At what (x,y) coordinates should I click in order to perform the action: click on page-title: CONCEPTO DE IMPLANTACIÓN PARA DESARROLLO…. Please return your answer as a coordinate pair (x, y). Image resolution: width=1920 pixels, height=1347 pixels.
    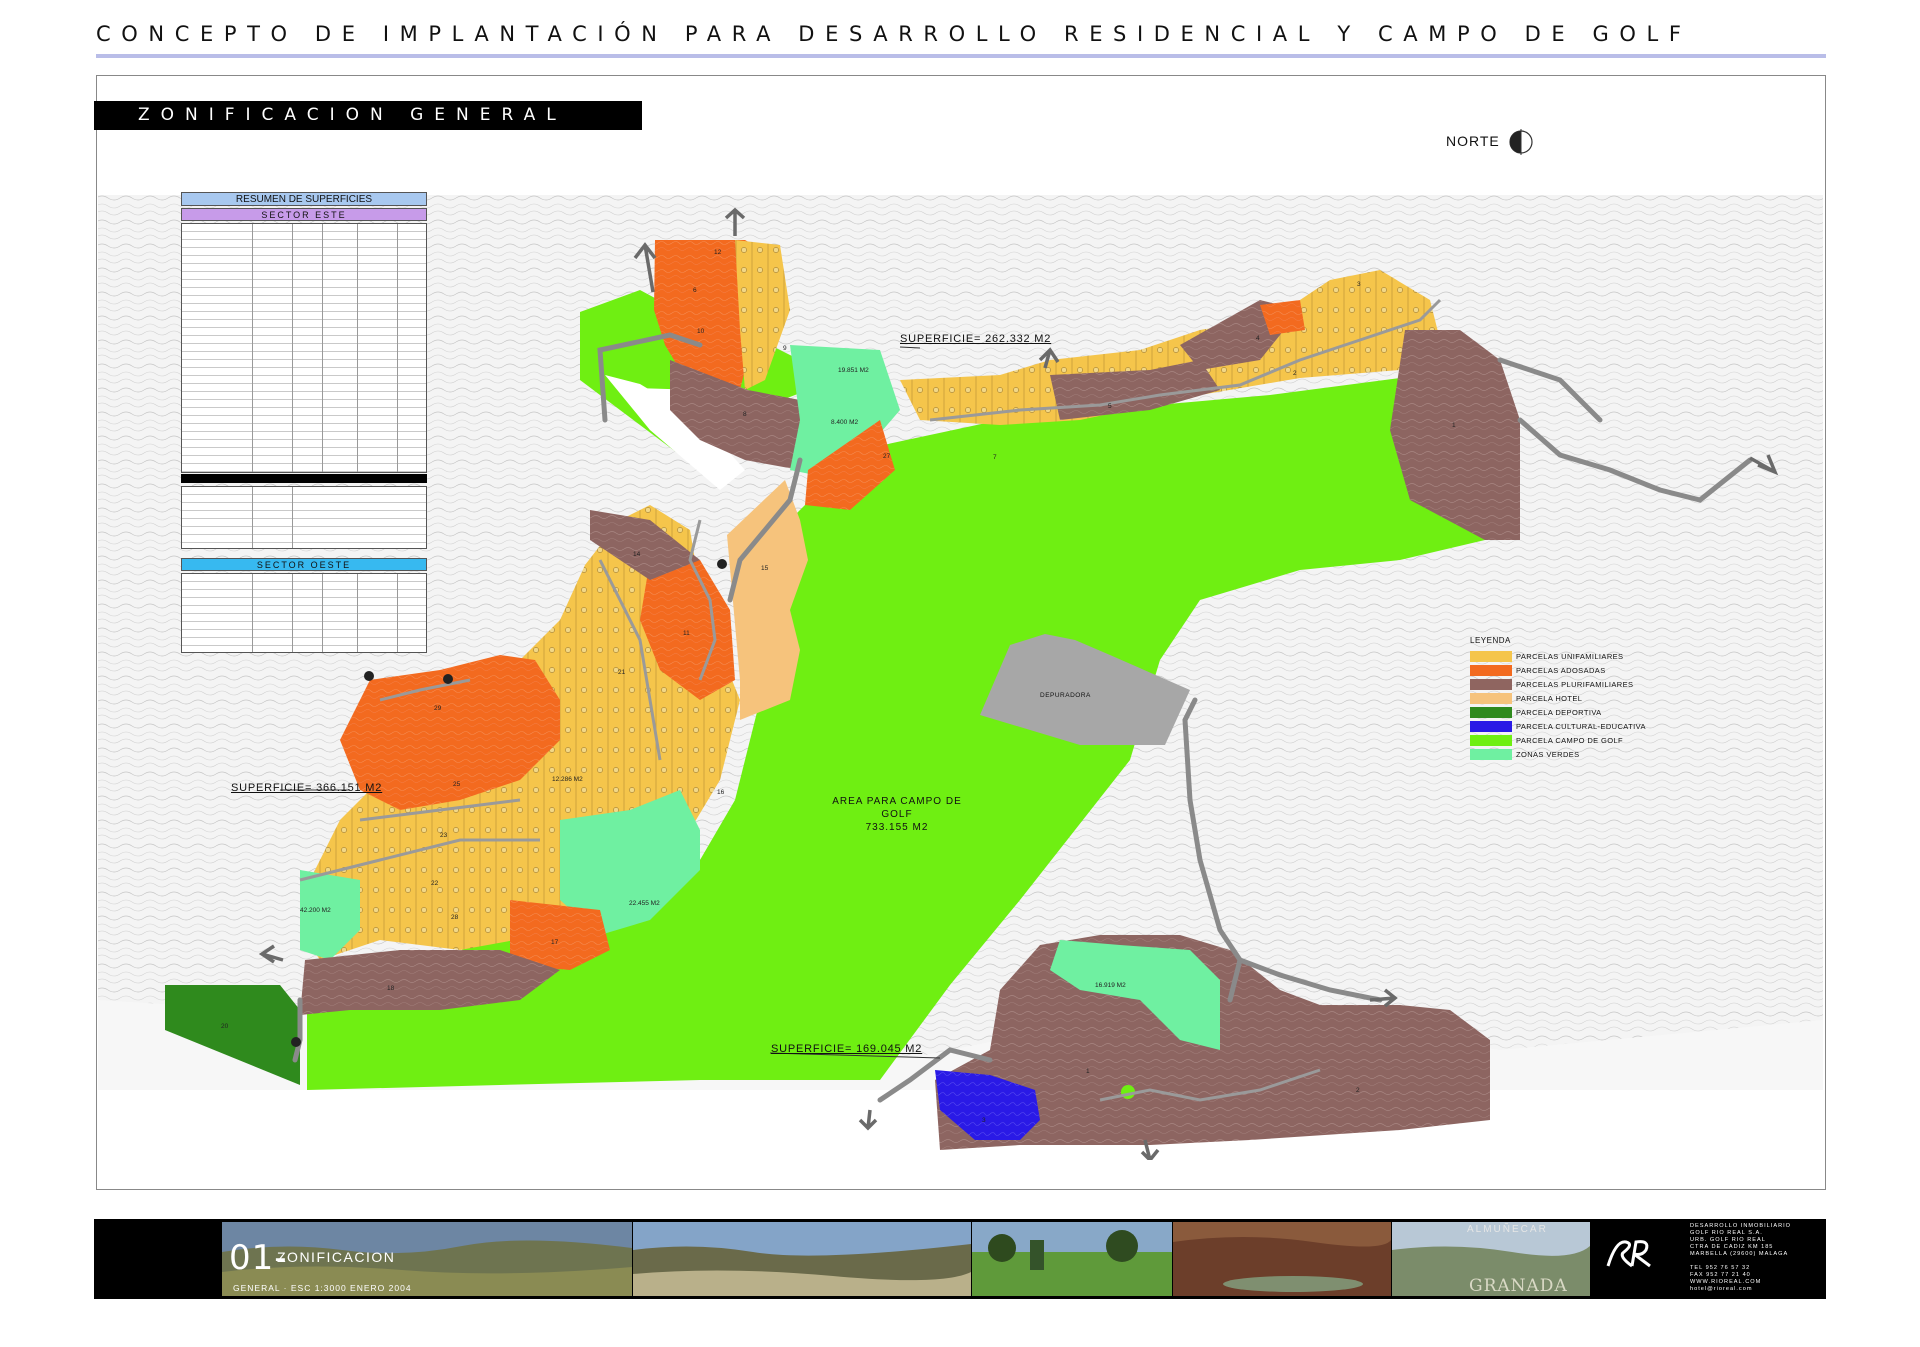
    Looking at the image, I should click on (894, 34).